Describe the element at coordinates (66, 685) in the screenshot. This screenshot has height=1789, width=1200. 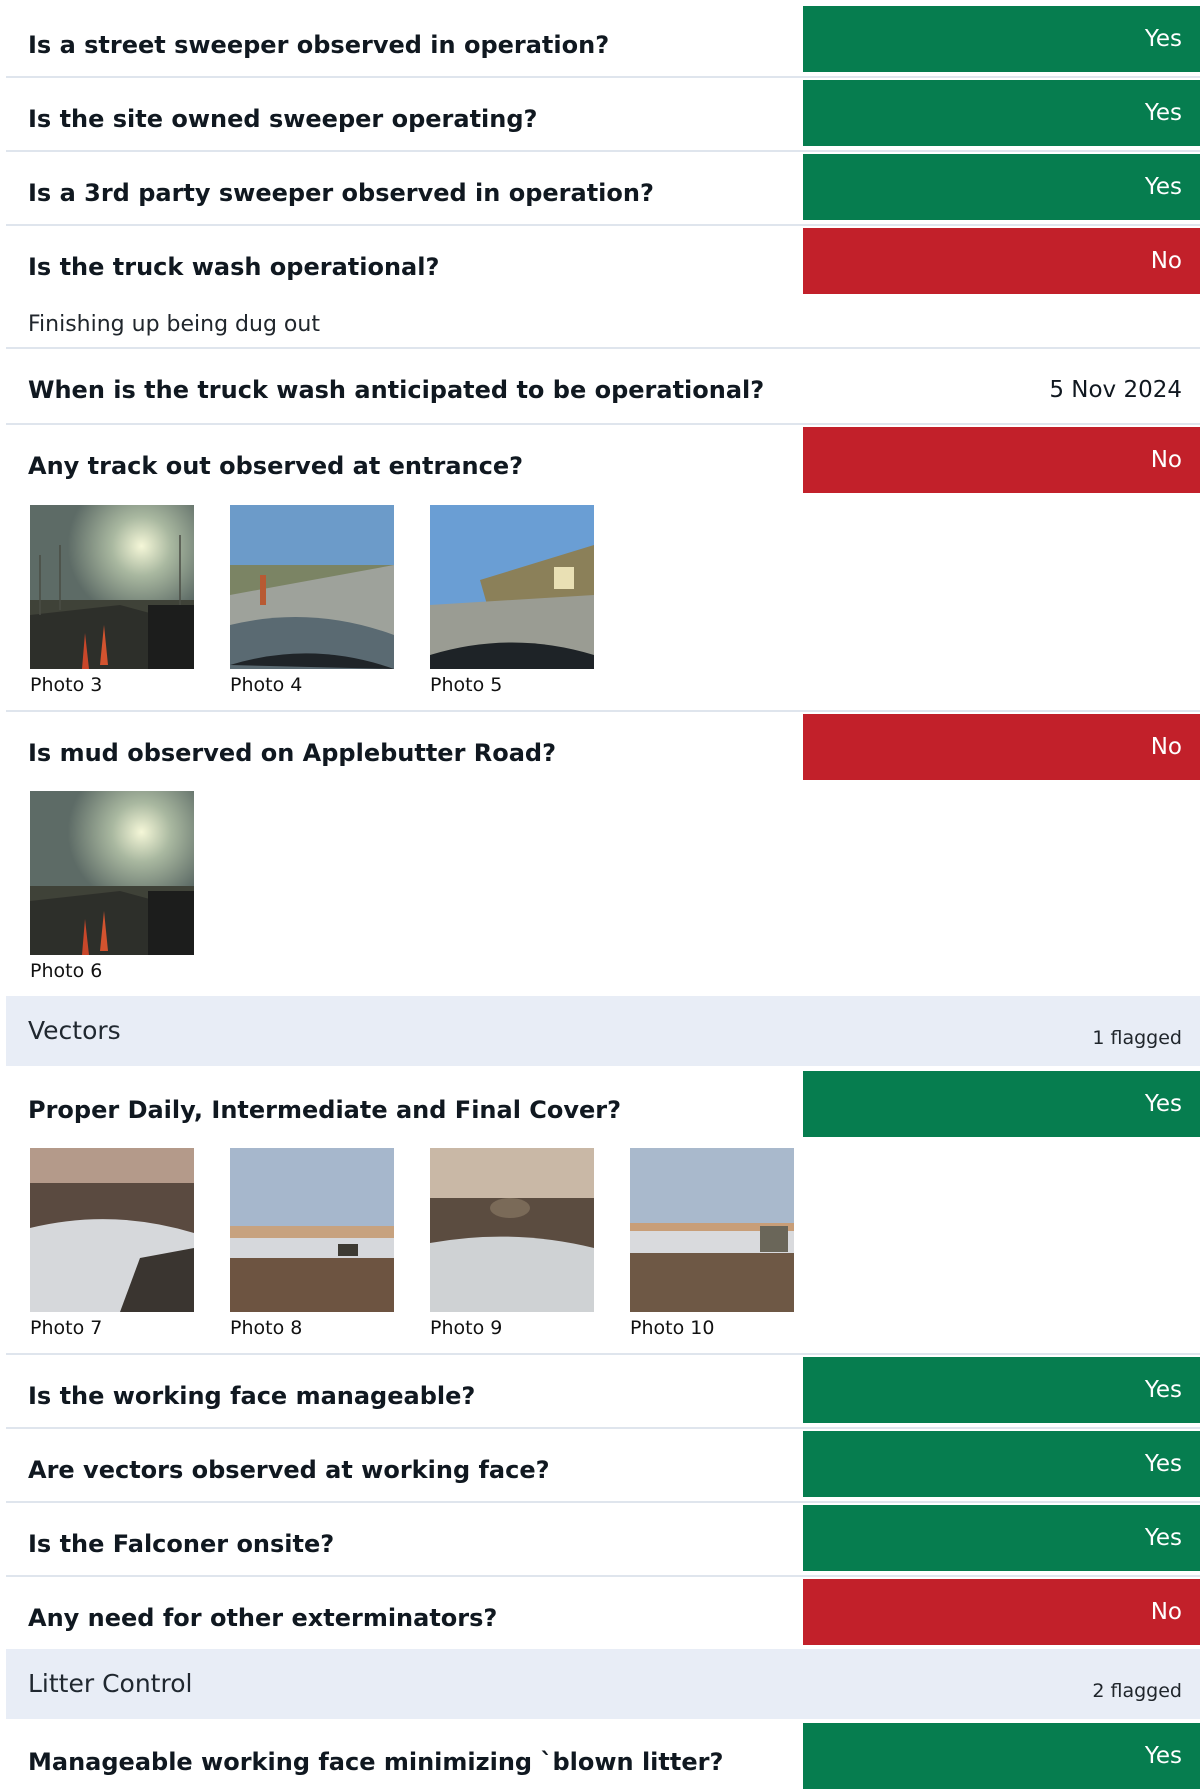
I see `photo-caption: Photo 3` at that location.